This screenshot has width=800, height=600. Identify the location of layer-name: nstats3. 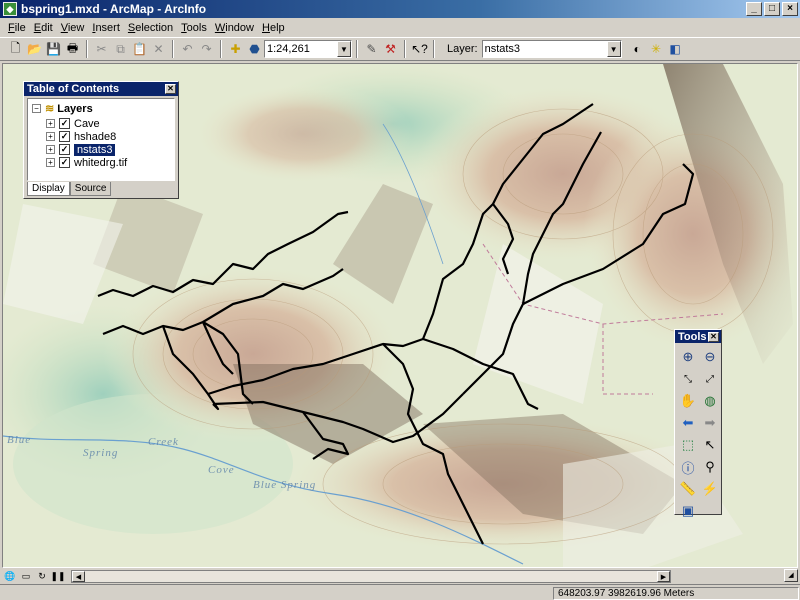
(95, 149).